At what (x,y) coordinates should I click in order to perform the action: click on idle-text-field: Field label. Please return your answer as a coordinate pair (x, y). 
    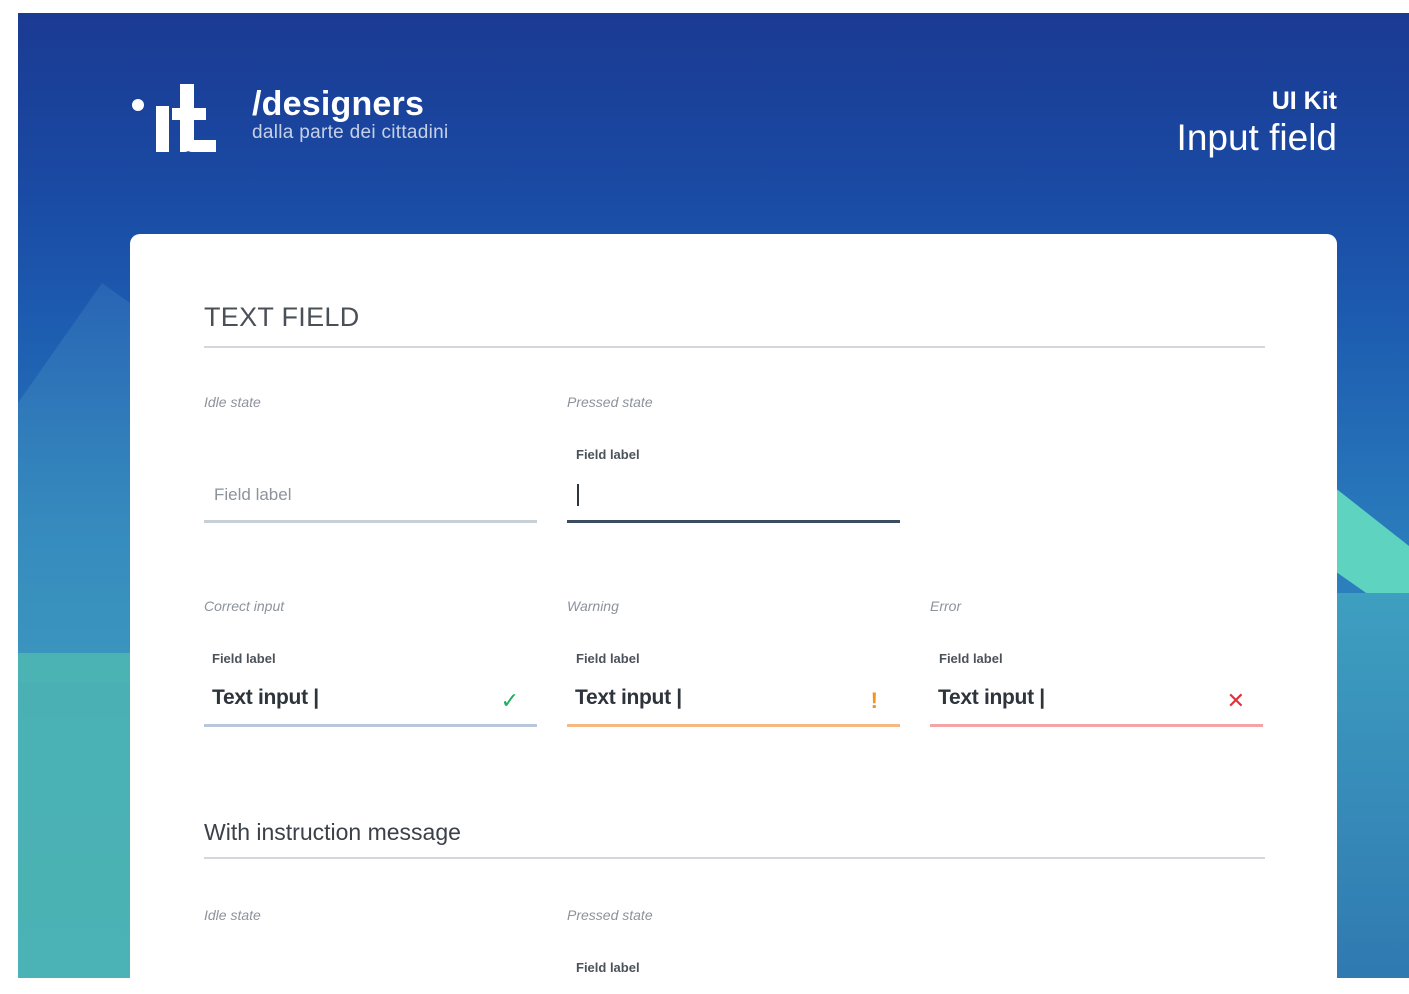
    Looking at the image, I should click on (370, 499).